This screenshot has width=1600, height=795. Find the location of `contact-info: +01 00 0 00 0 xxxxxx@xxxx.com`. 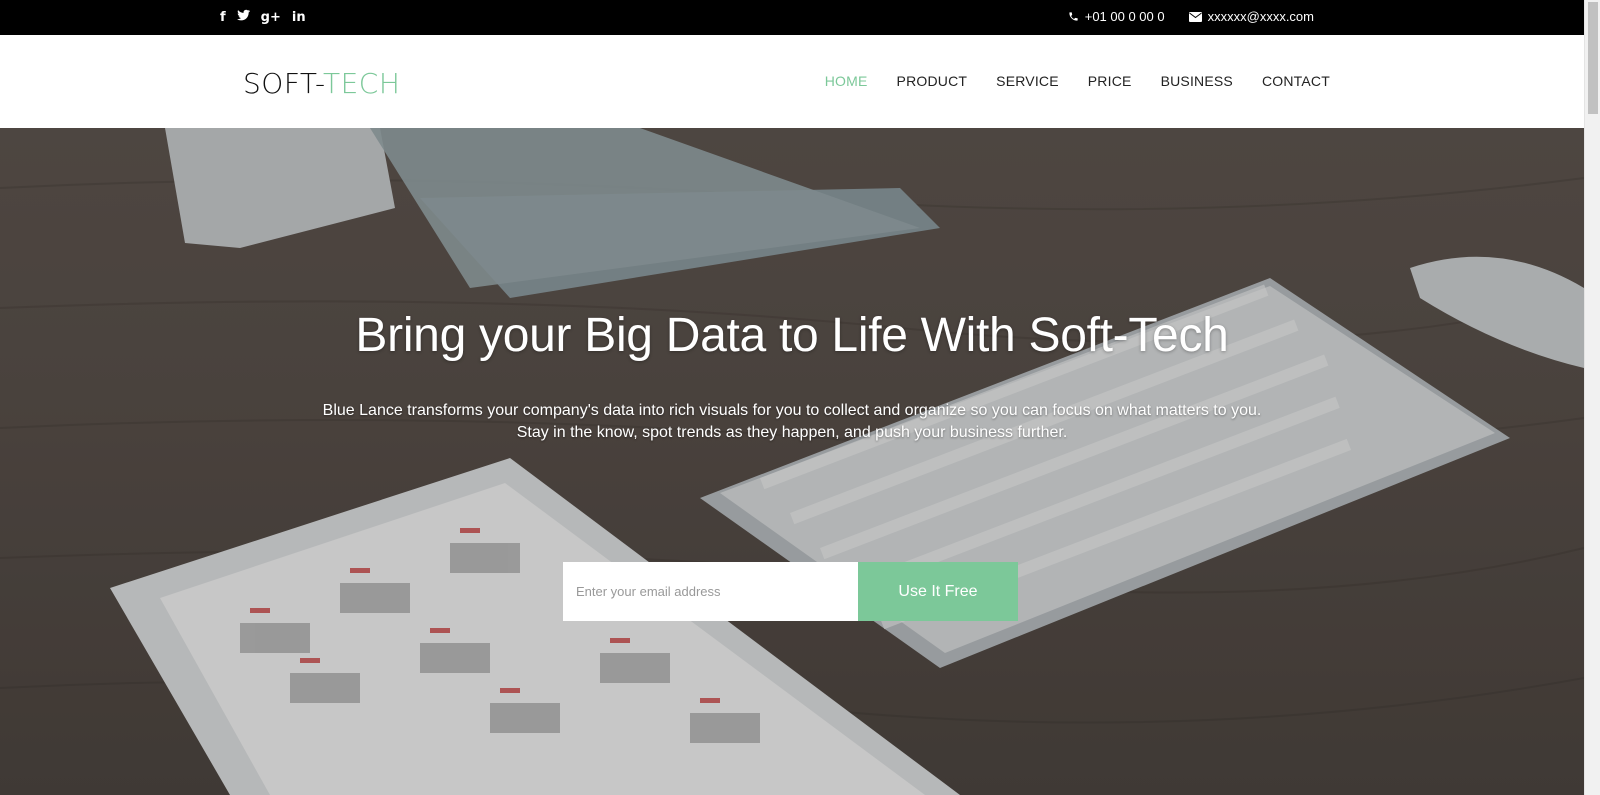

contact-info: +01 00 0 00 0 xxxxxx@xxxx.com is located at coordinates (1191, 16).